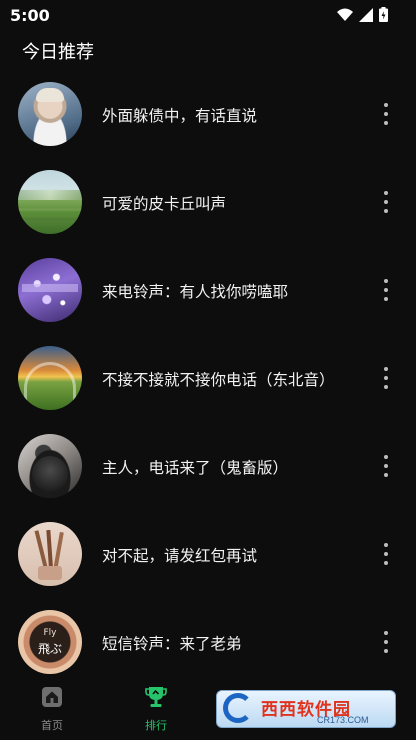  What do you see at coordinates (345, 14) in the screenshot?
I see `wifi-icon` at bounding box center [345, 14].